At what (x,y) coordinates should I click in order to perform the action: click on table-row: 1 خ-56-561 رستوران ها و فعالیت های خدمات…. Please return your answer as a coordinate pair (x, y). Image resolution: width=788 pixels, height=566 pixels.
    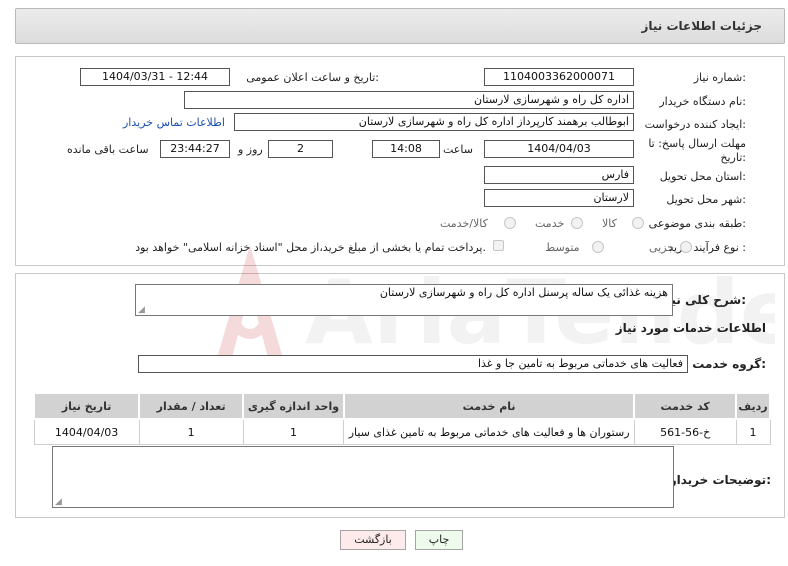
    Looking at the image, I should click on (402, 431).